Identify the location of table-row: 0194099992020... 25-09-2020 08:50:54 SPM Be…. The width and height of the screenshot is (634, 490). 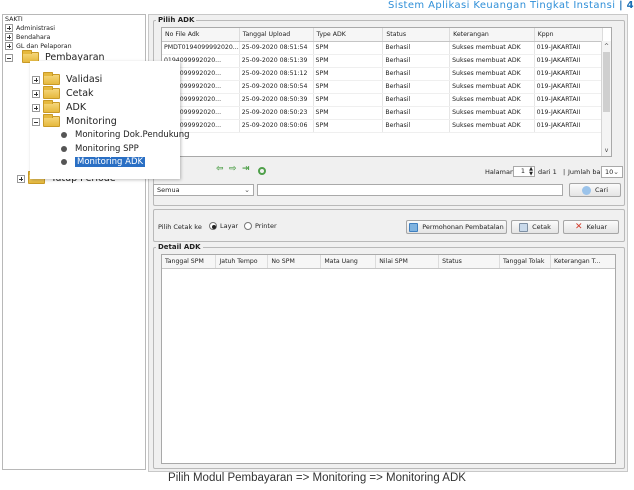
(383, 87).